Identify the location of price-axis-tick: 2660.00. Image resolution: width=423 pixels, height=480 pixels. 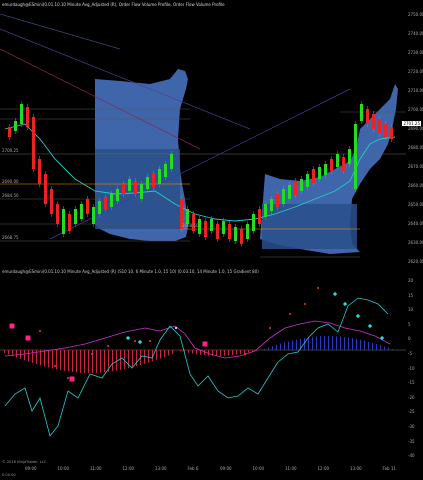
(415, 185).